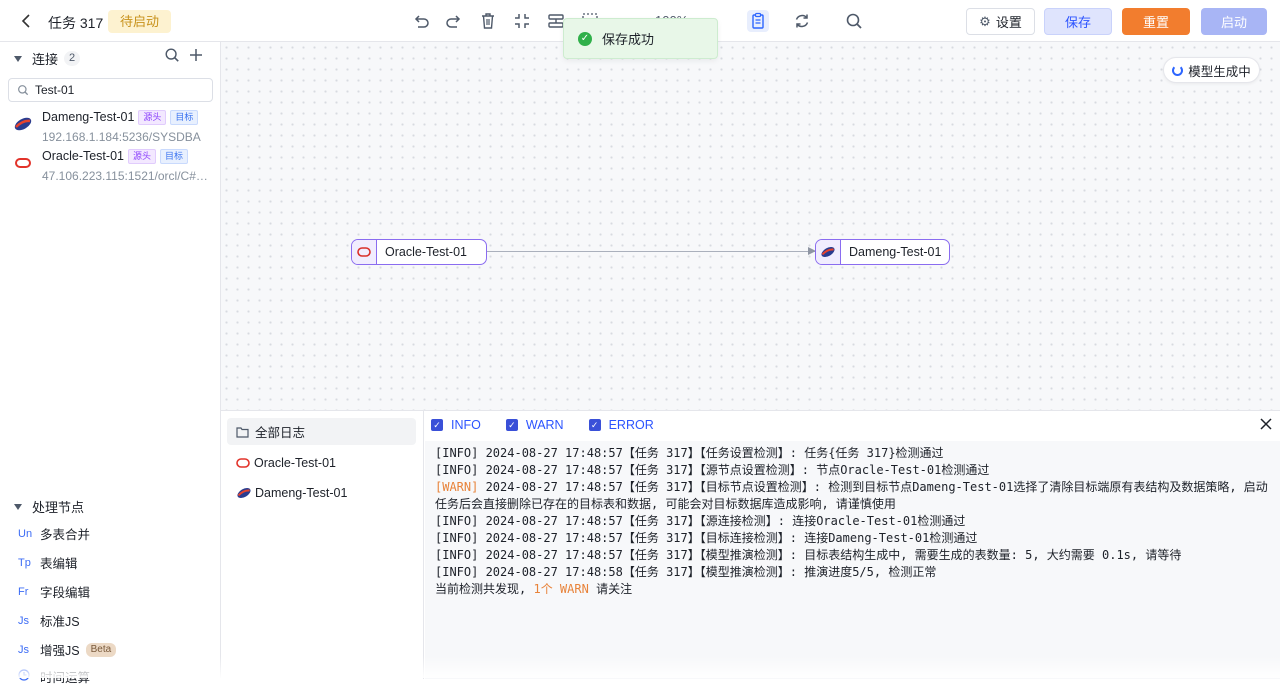  I want to click on filter-label: ERROR, so click(631, 425).